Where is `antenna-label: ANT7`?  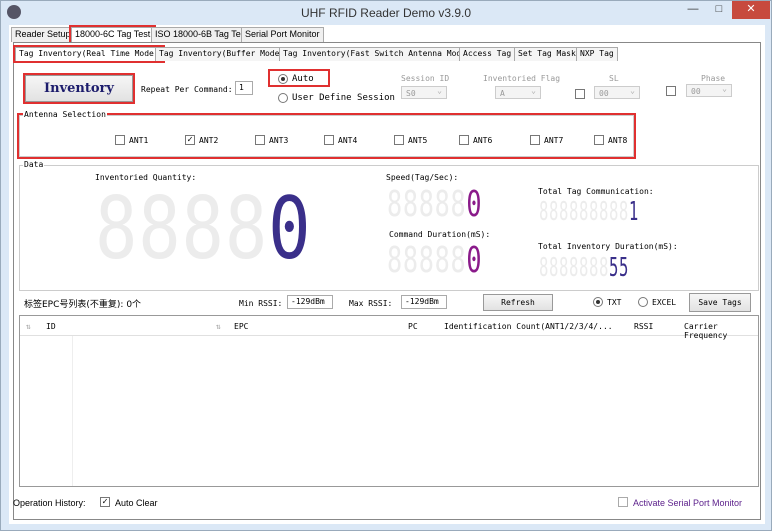
antenna-label: ANT7 is located at coordinates (554, 140).